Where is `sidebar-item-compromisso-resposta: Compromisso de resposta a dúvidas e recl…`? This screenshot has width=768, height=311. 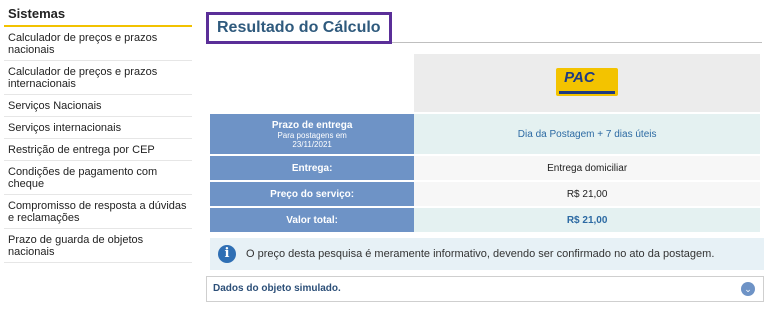 sidebar-item-compromisso-resposta: Compromisso de resposta a dúvidas e recl… is located at coordinates (98, 212).